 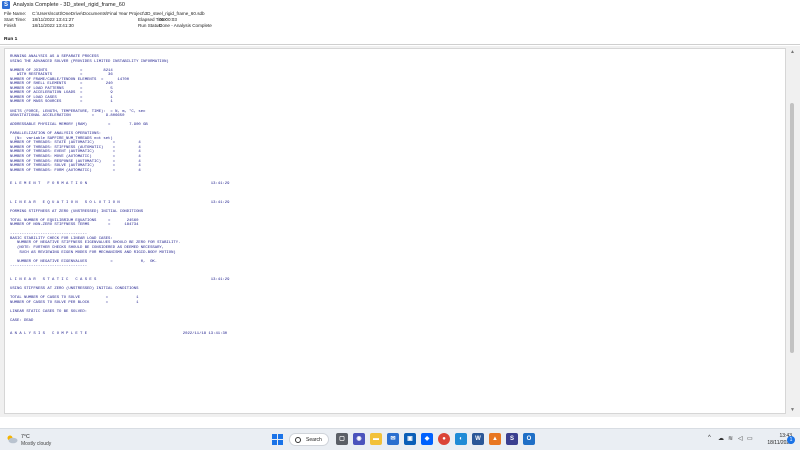 What do you see at coordinates (12, 439) in the screenshot?
I see `cloud-icon` at bounding box center [12, 439].